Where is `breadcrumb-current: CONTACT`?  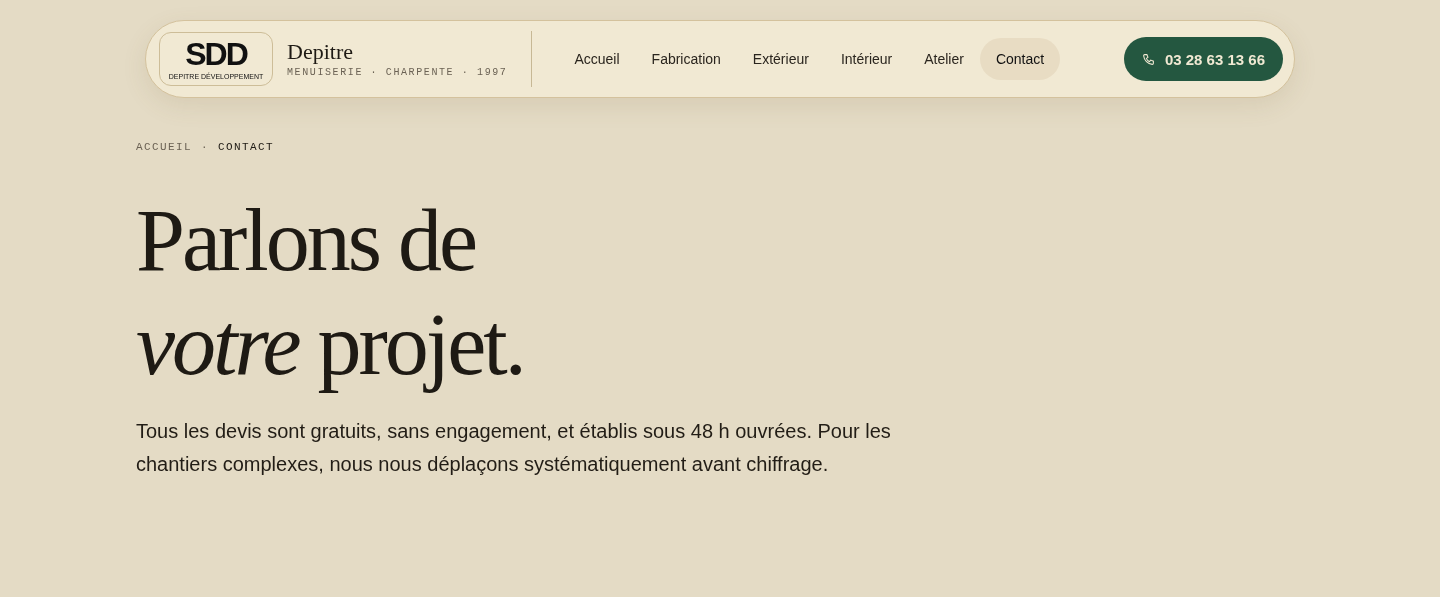 breadcrumb-current: CONTACT is located at coordinates (246, 147).